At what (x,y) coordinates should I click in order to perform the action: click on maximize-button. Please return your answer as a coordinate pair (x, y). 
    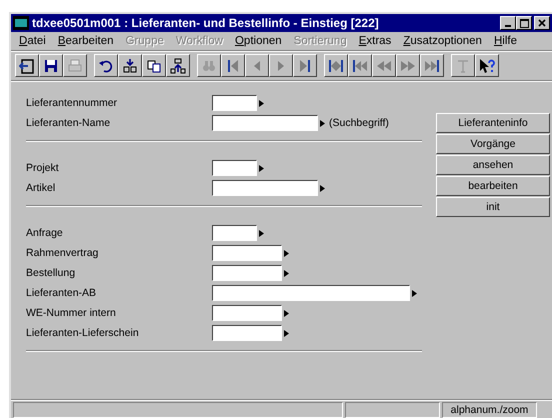
    Looking at the image, I should click on (524, 23).